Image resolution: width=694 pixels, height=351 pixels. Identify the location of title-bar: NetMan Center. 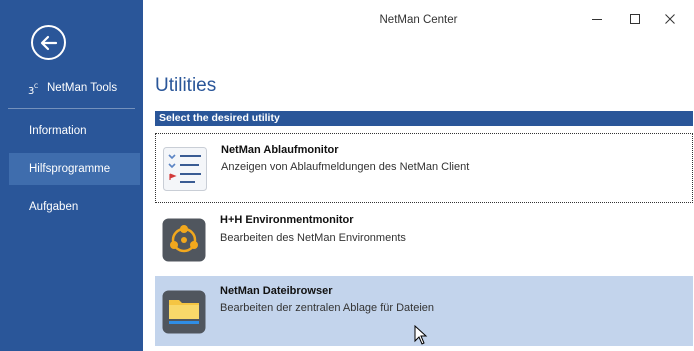
(418, 20).